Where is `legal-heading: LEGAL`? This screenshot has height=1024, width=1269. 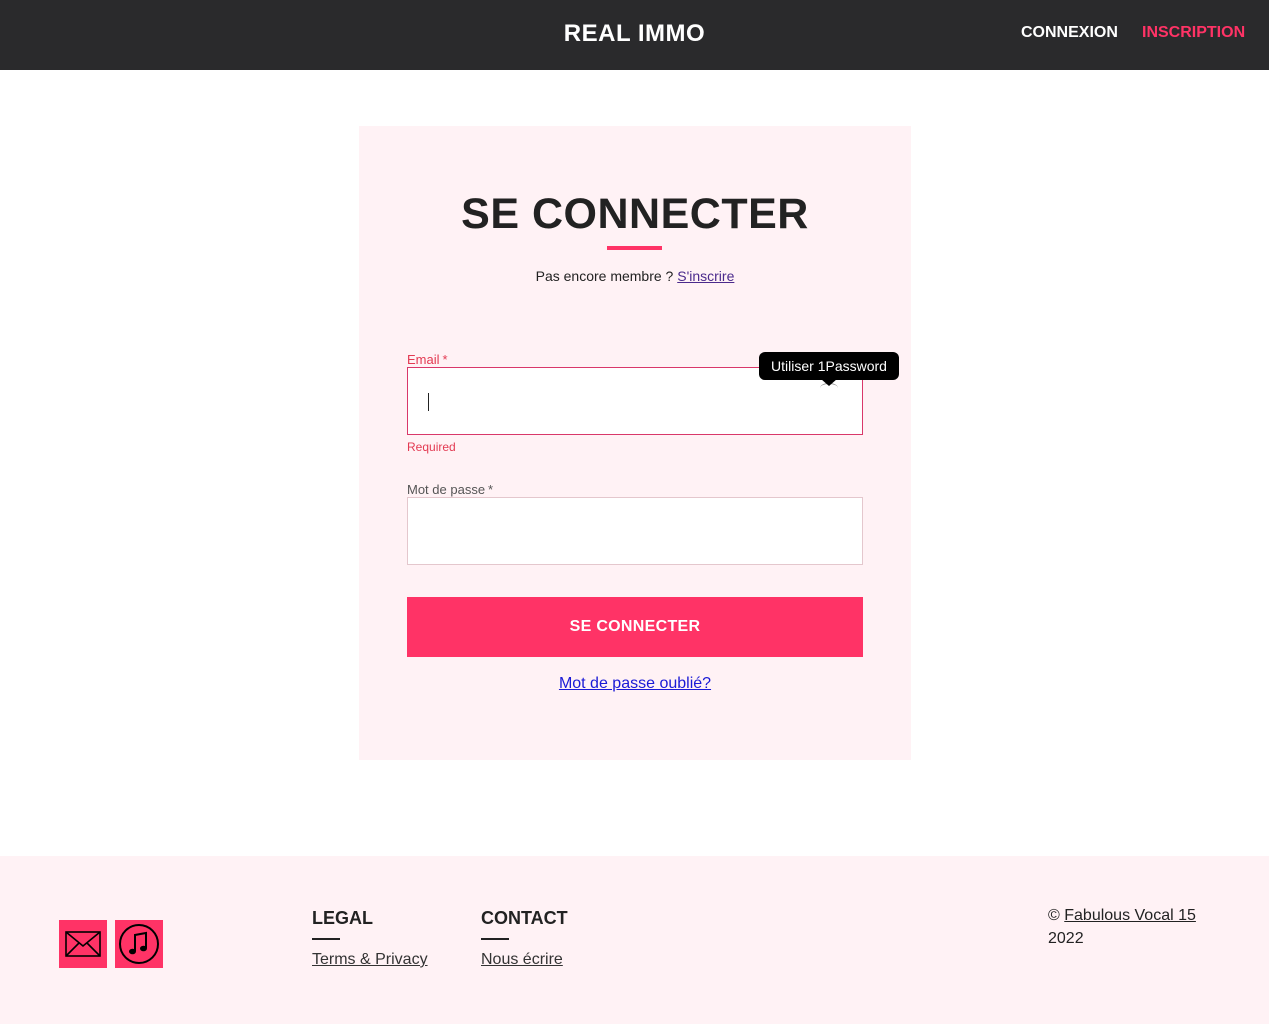 legal-heading: LEGAL is located at coordinates (342, 918).